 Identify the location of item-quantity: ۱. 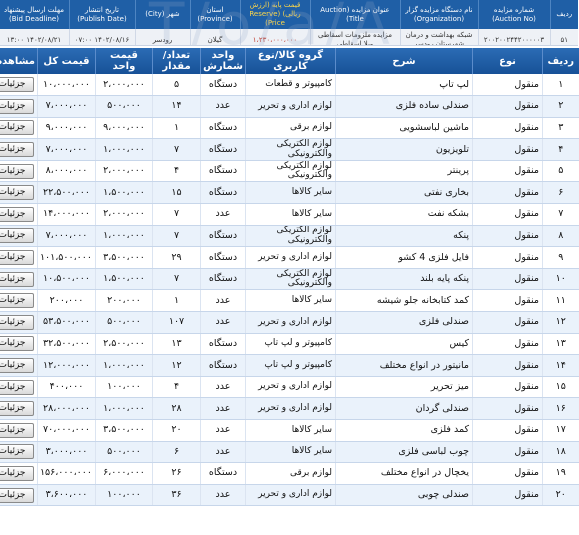
(177, 301).